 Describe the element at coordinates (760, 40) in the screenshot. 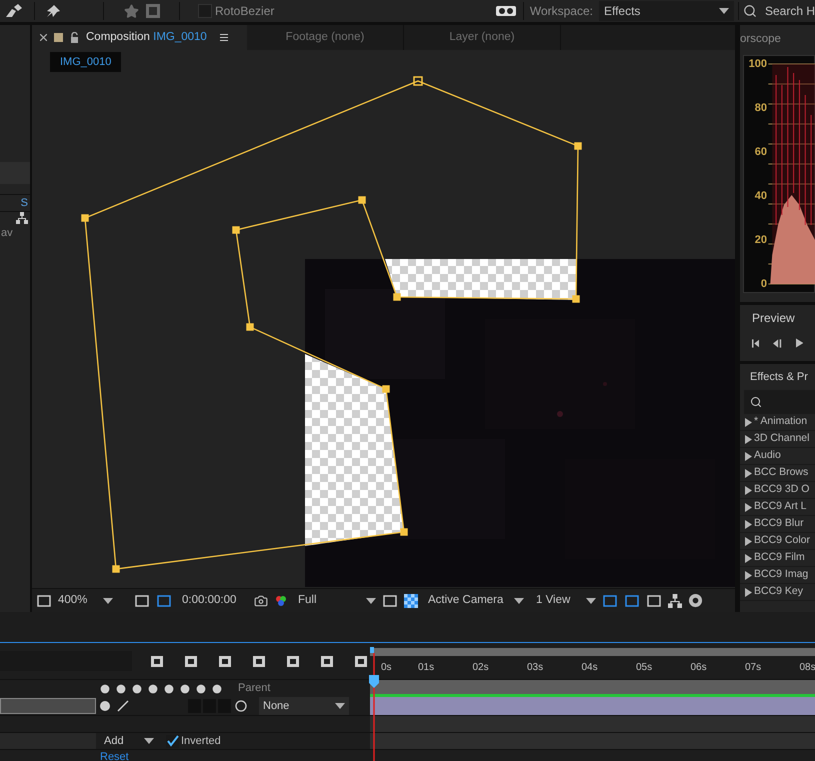

I see `panel-tab: orscope` at that location.